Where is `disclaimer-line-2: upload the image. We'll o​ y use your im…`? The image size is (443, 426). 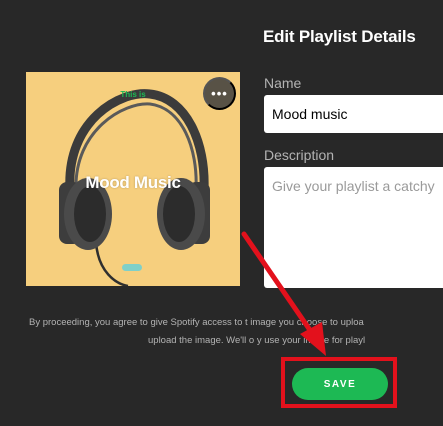
disclaimer-line-2: upload the image. We'll o​ y use your im… is located at coordinates (257, 340).